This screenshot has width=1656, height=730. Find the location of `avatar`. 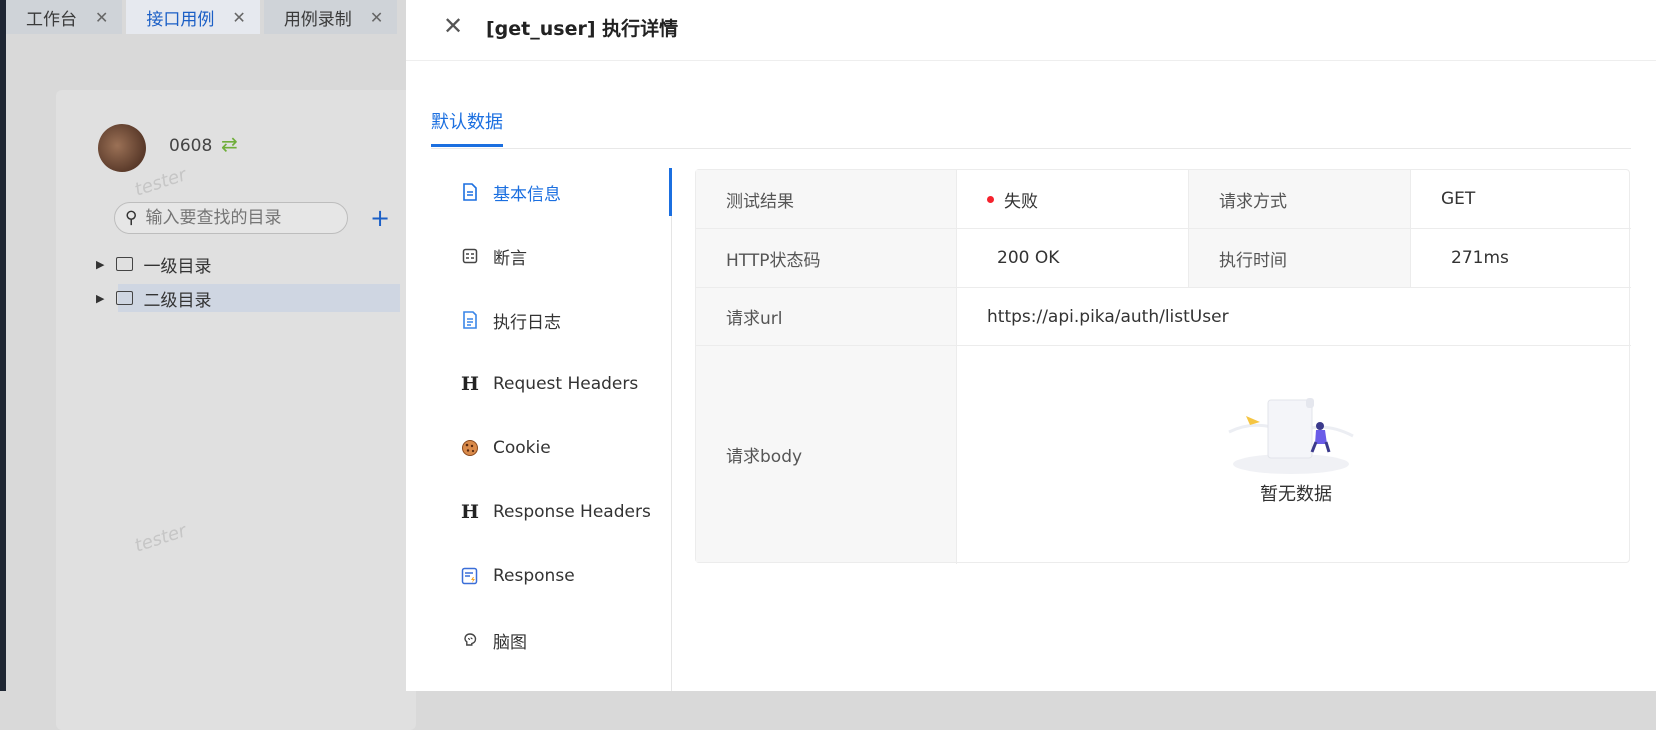

avatar is located at coordinates (122, 148).